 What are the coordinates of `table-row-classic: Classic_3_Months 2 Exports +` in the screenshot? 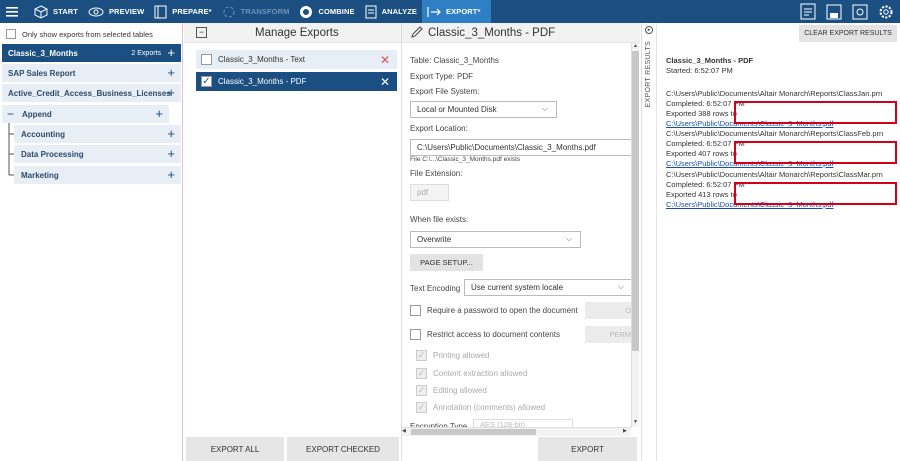 It's located at (91, 53).